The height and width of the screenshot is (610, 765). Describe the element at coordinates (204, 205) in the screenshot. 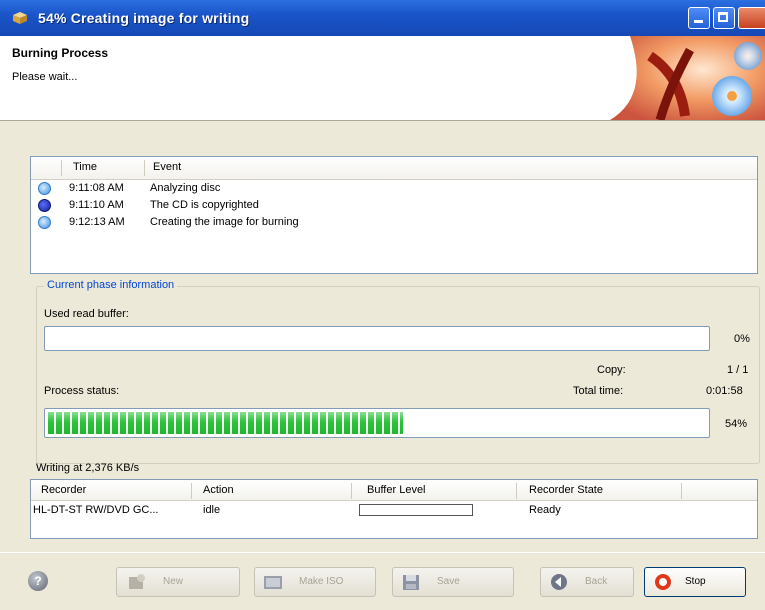

I see `log-event: The CD is copyrighted` at that location.